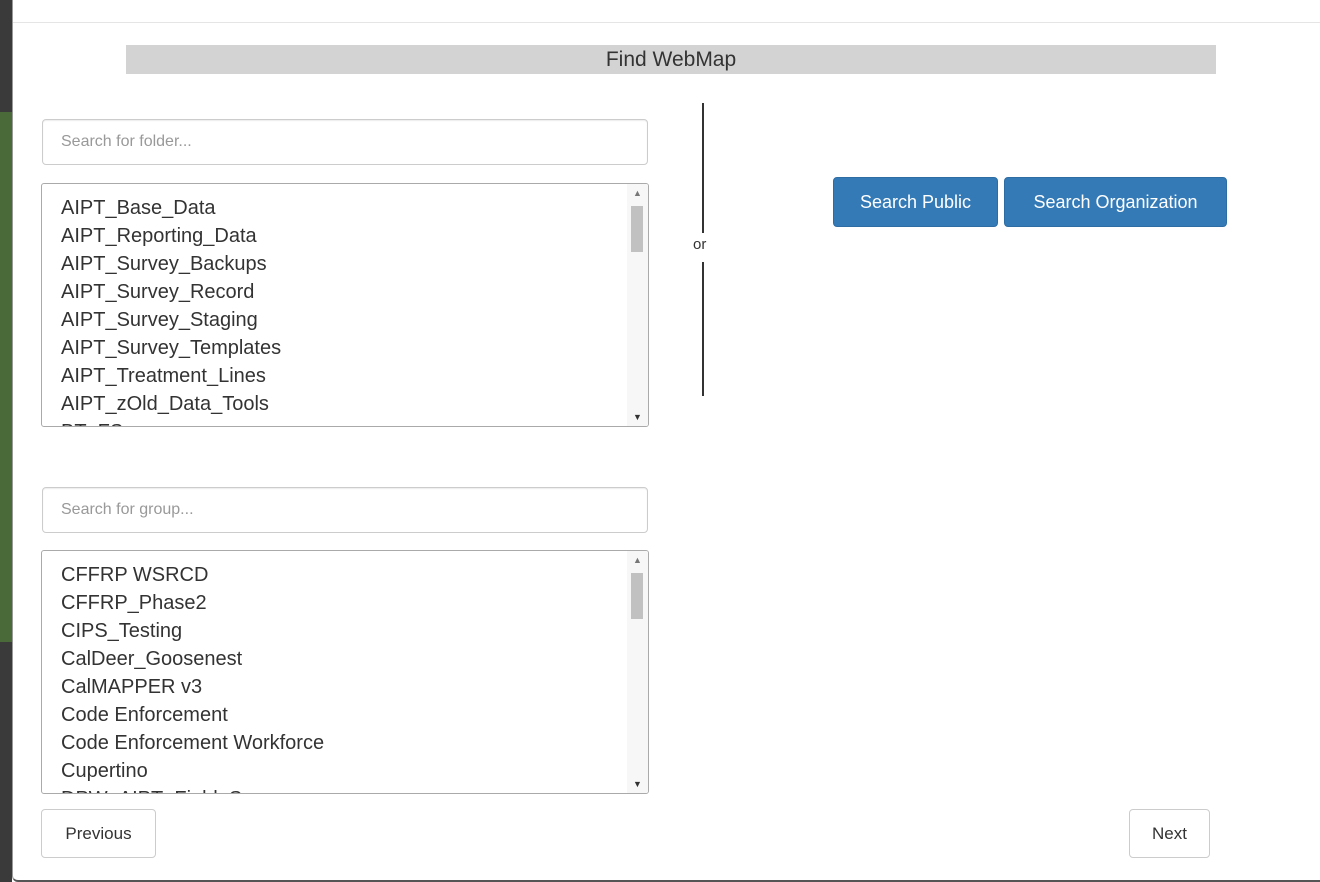 Image resolution: width=1320 pixels, height=882 pixels. What do you see at coordinates (342, 292) in the screenshot?
I see `list-item: AIPT_Survey_Record` at bounding box center [342, 292].